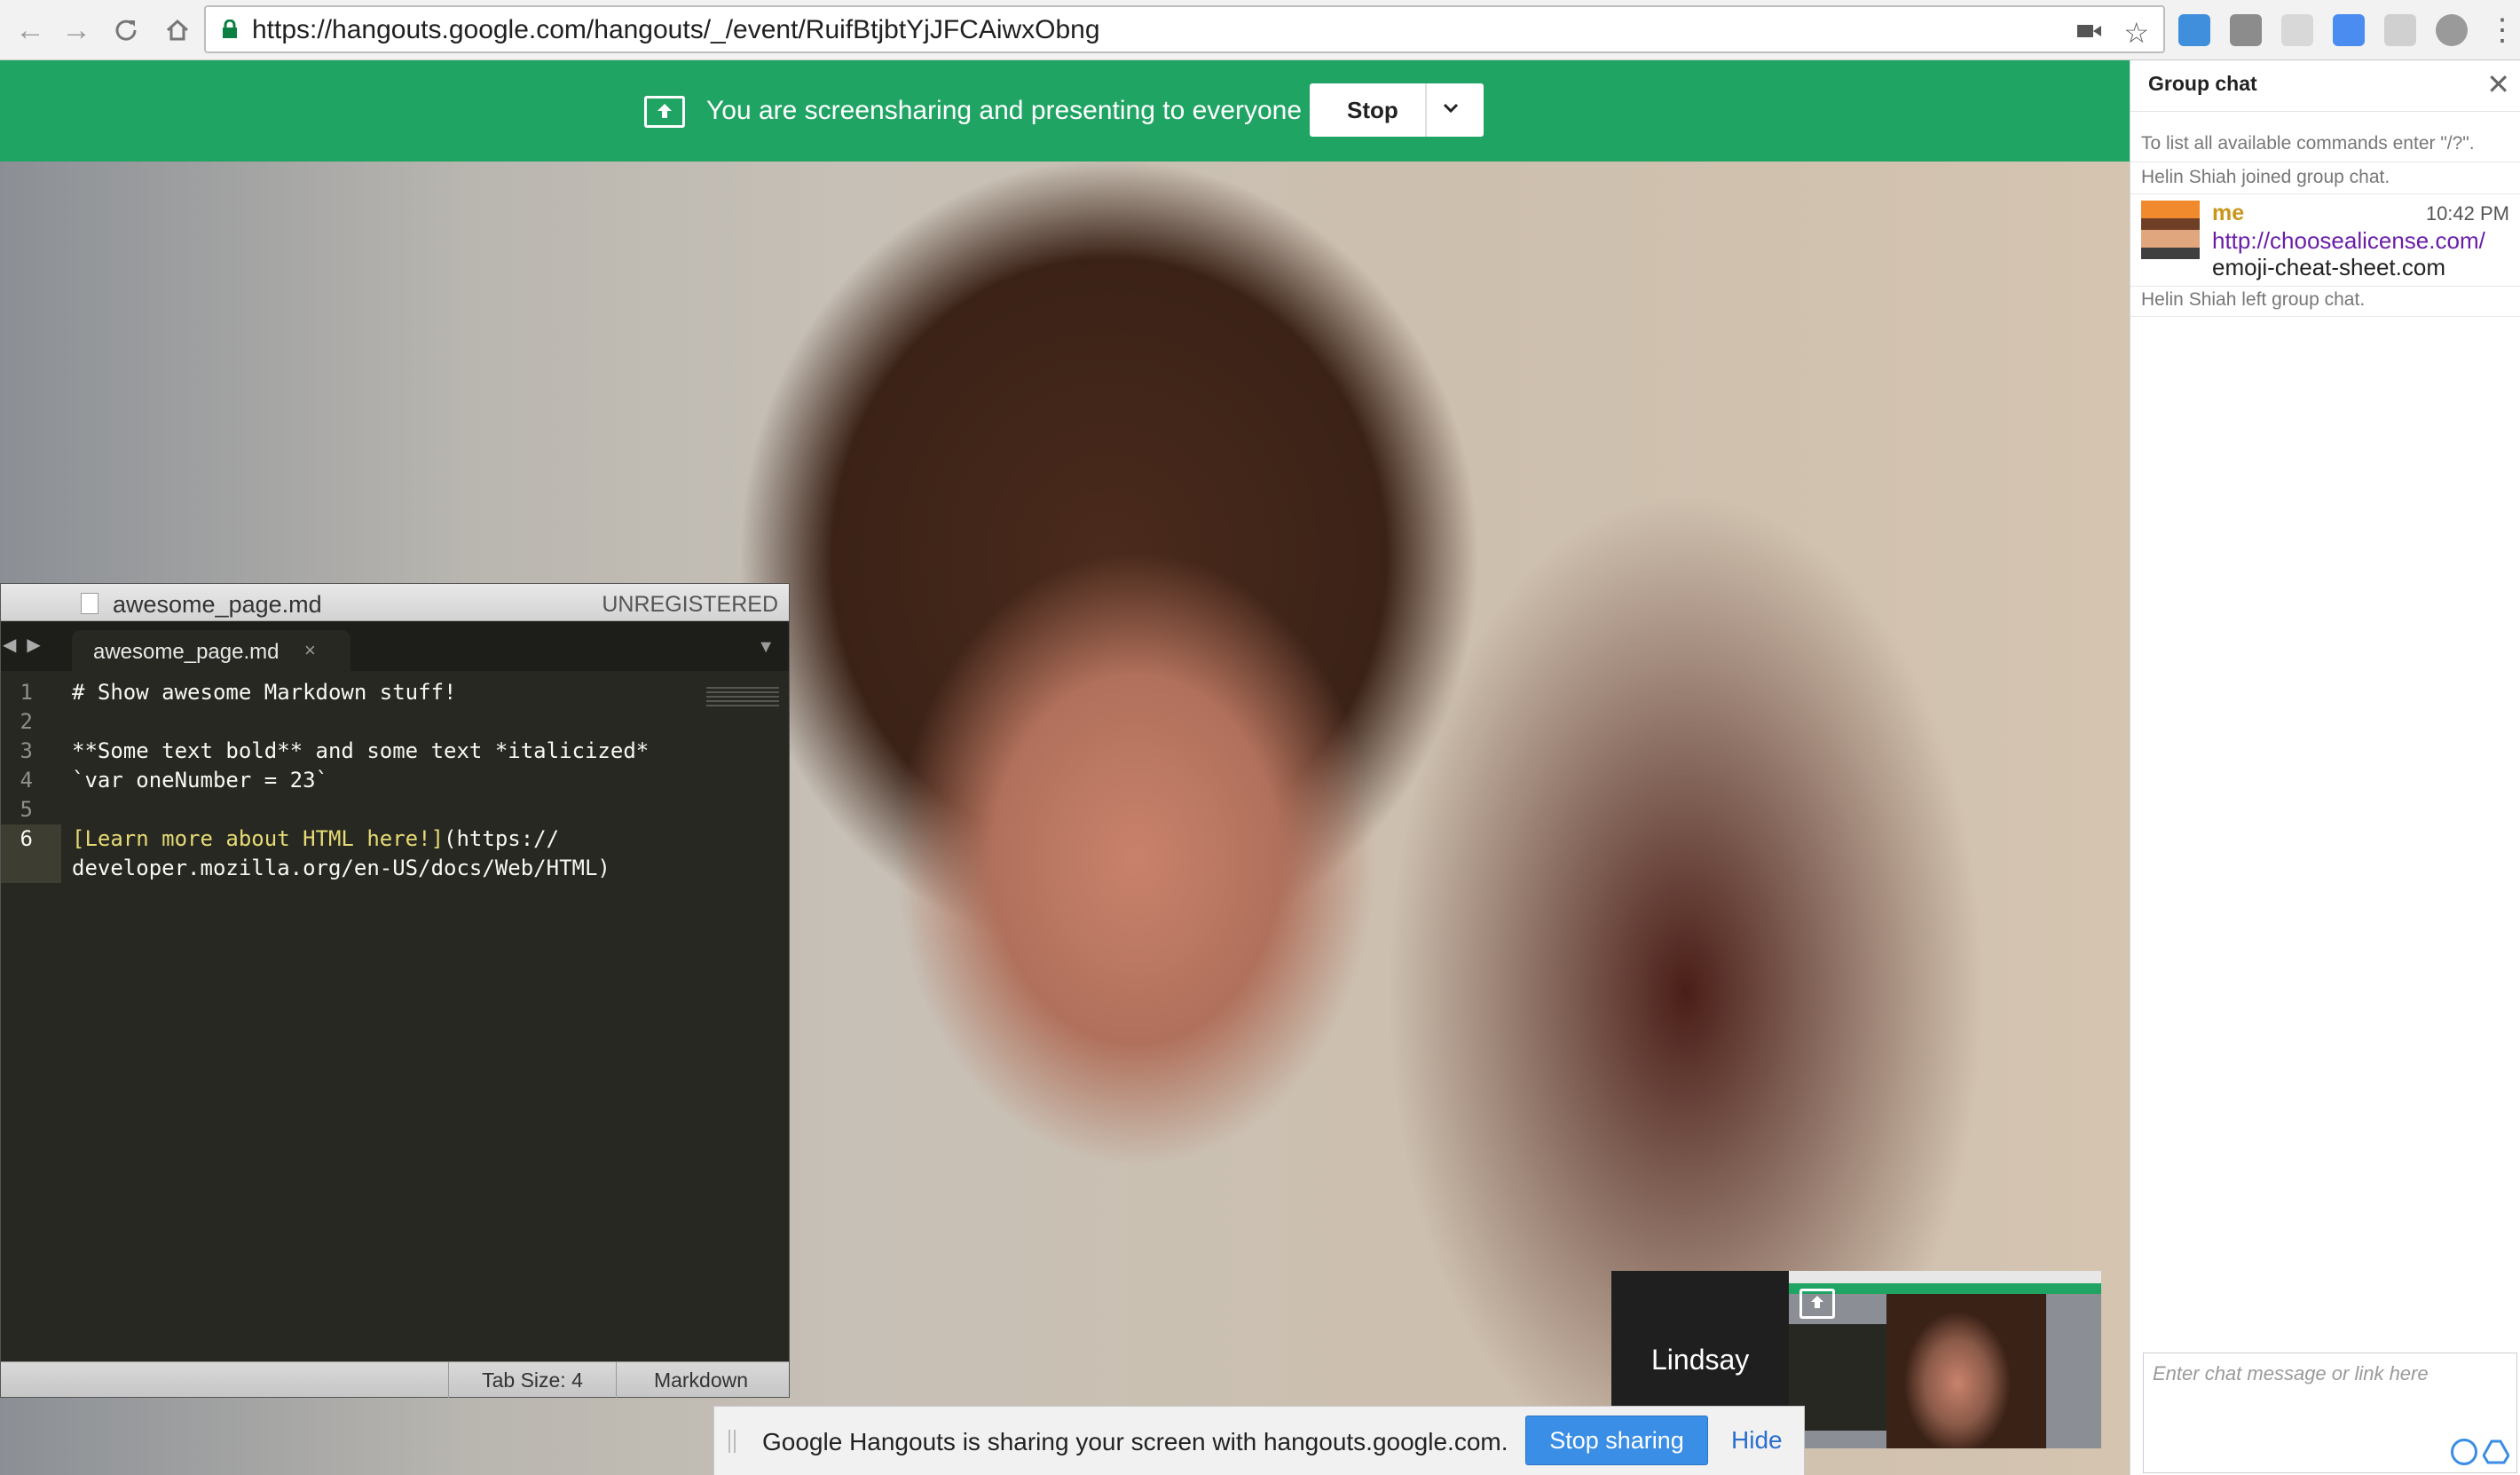 Image resolution: width=2520 pixels, height=1475 pixels. I want to click on drag-handle-icon, so click(732, 1441).